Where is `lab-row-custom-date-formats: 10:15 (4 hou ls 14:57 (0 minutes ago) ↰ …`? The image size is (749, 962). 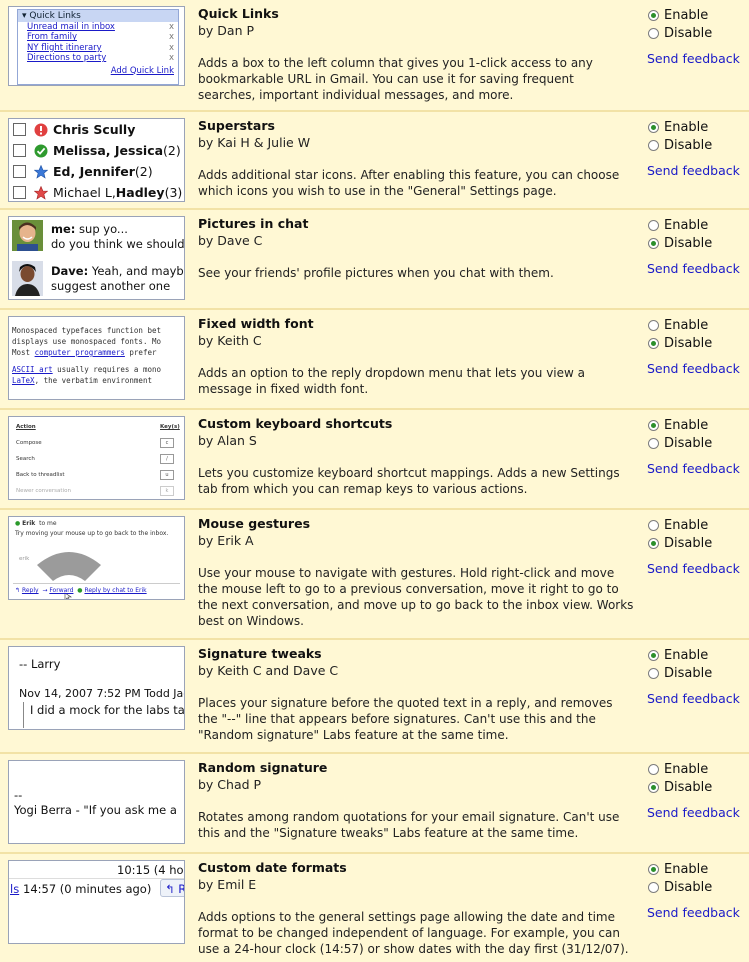
lab-row-custom-date-formats: 10:15 (4 hou ls 14:57 (0 minutes ago) ↰ … is located at coordinates (374, 908).